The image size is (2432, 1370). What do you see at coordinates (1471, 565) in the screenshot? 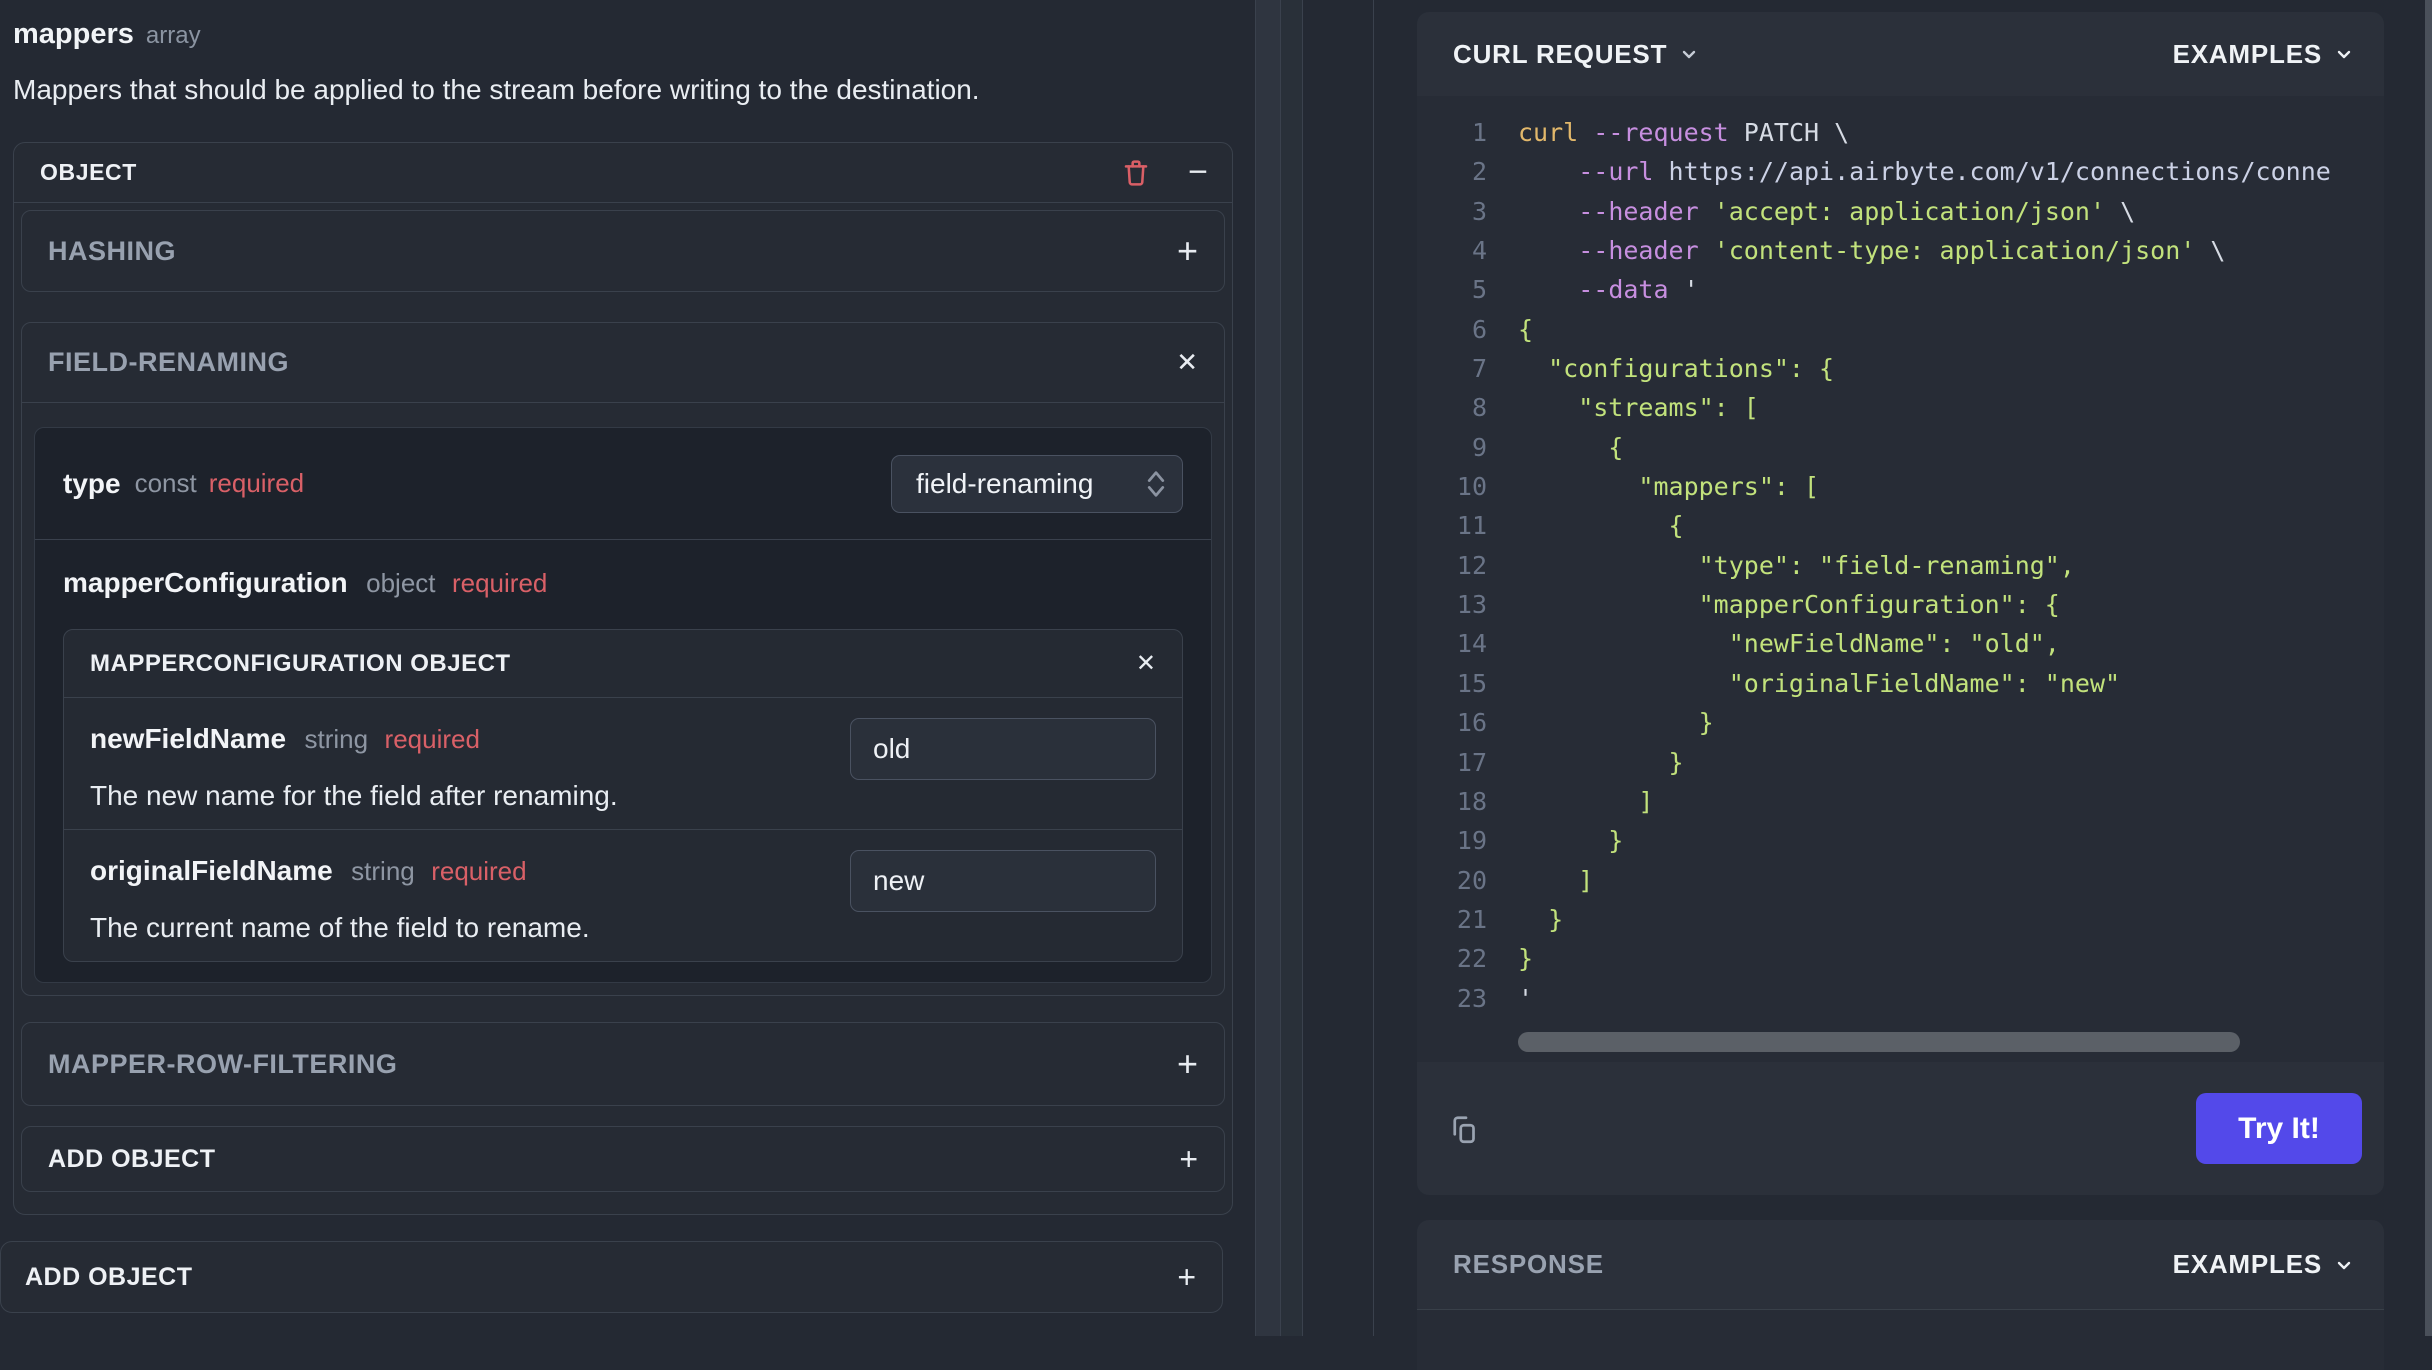
I see `line-number: 12` at bounding box center [1471, 565].